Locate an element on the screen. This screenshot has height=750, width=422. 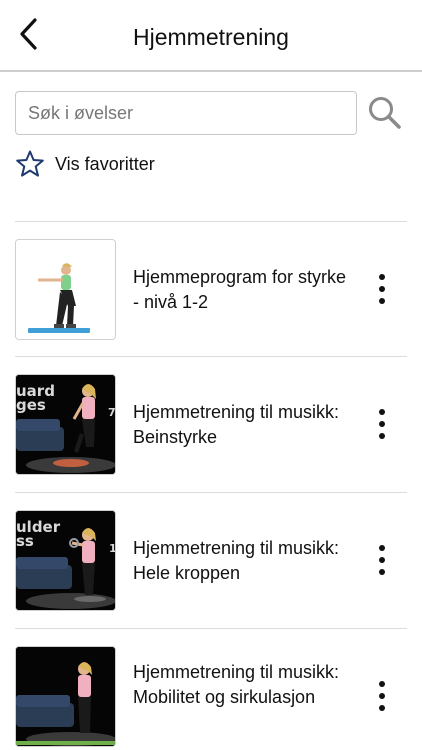
exercise-thumbnail: ulder ss 1 is located at coordinates (65, 560).